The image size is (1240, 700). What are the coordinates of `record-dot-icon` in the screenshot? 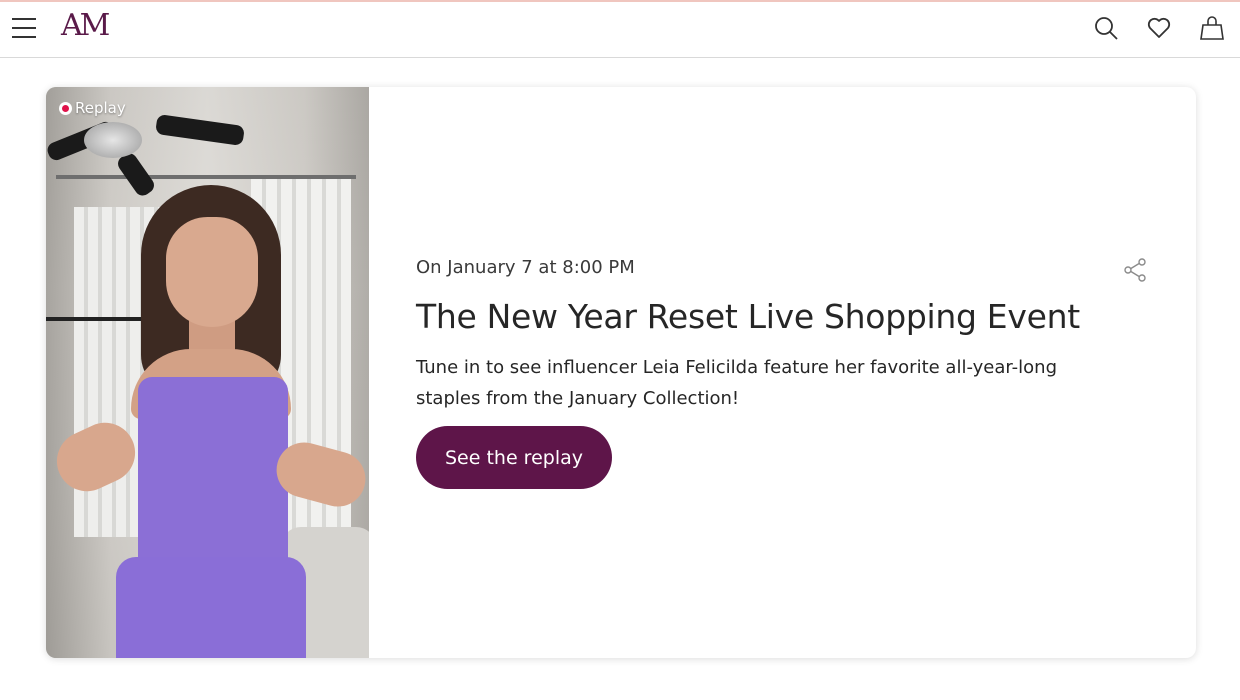 It's located at (65, 108).